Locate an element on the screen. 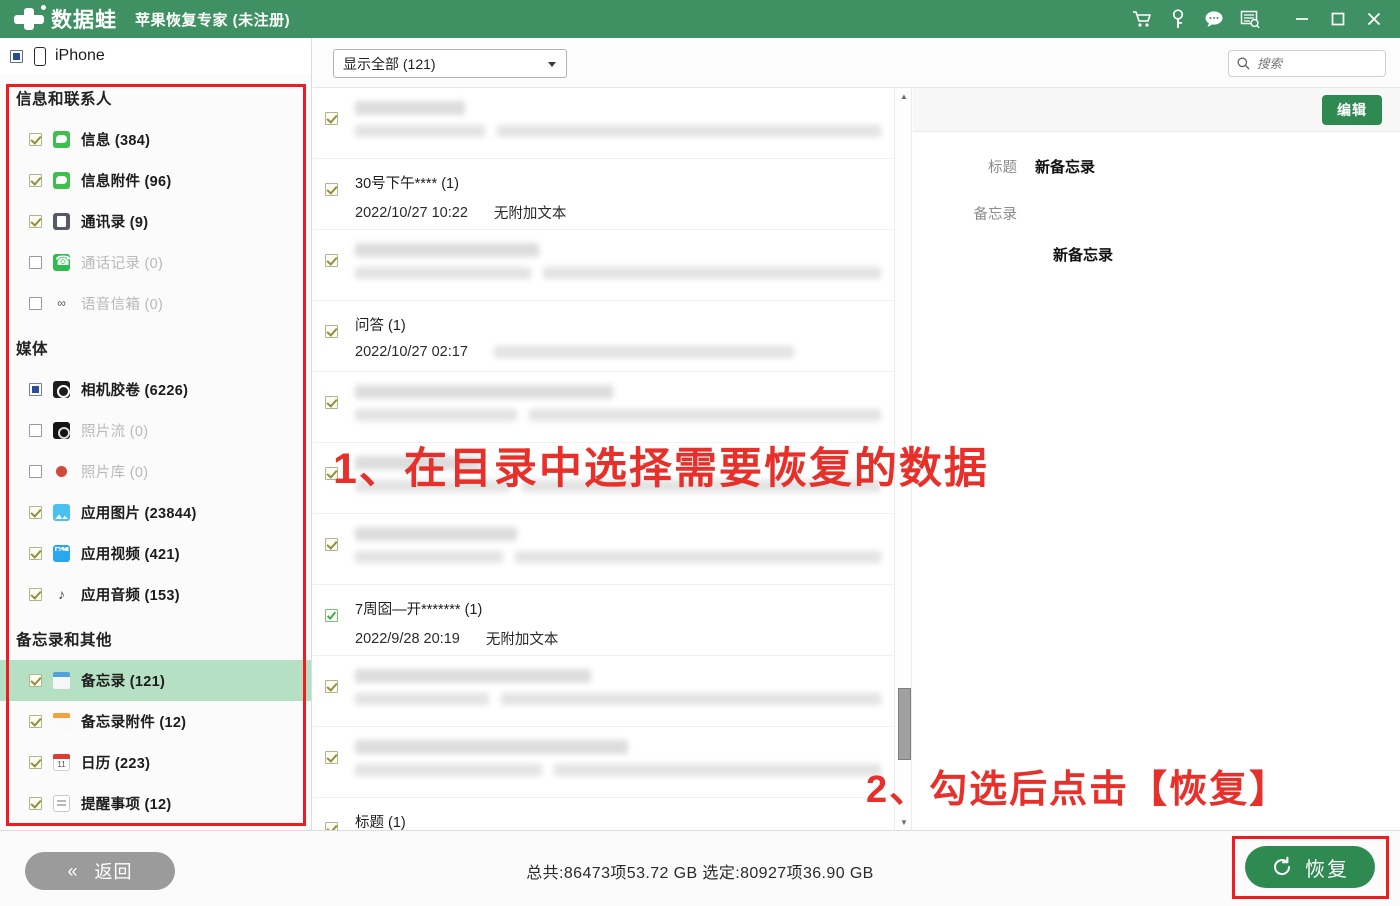  sidebar-item: 备忘录 (121) is located at coordinates (155, 680).